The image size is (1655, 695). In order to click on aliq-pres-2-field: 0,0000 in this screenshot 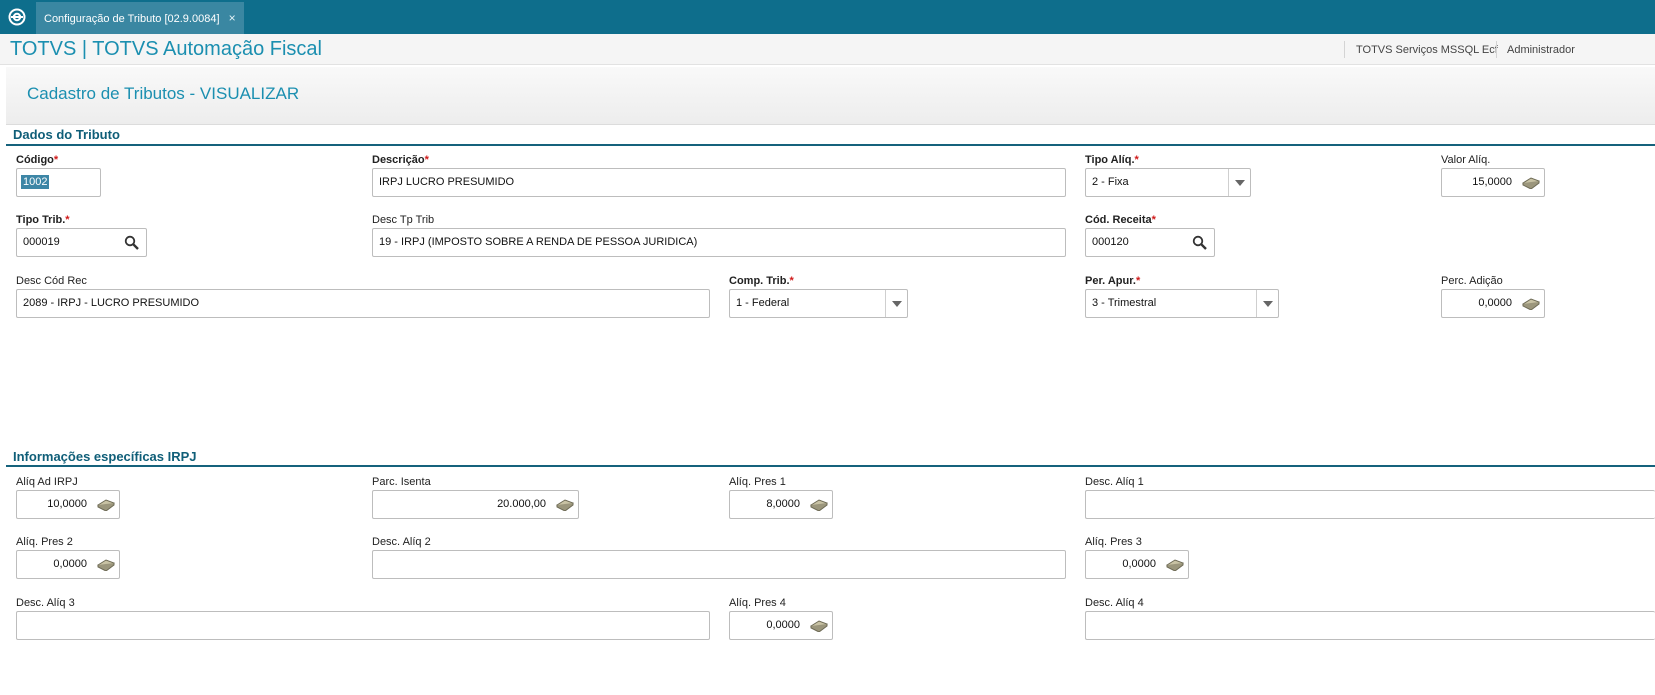, I will do `click(68, 564)`.